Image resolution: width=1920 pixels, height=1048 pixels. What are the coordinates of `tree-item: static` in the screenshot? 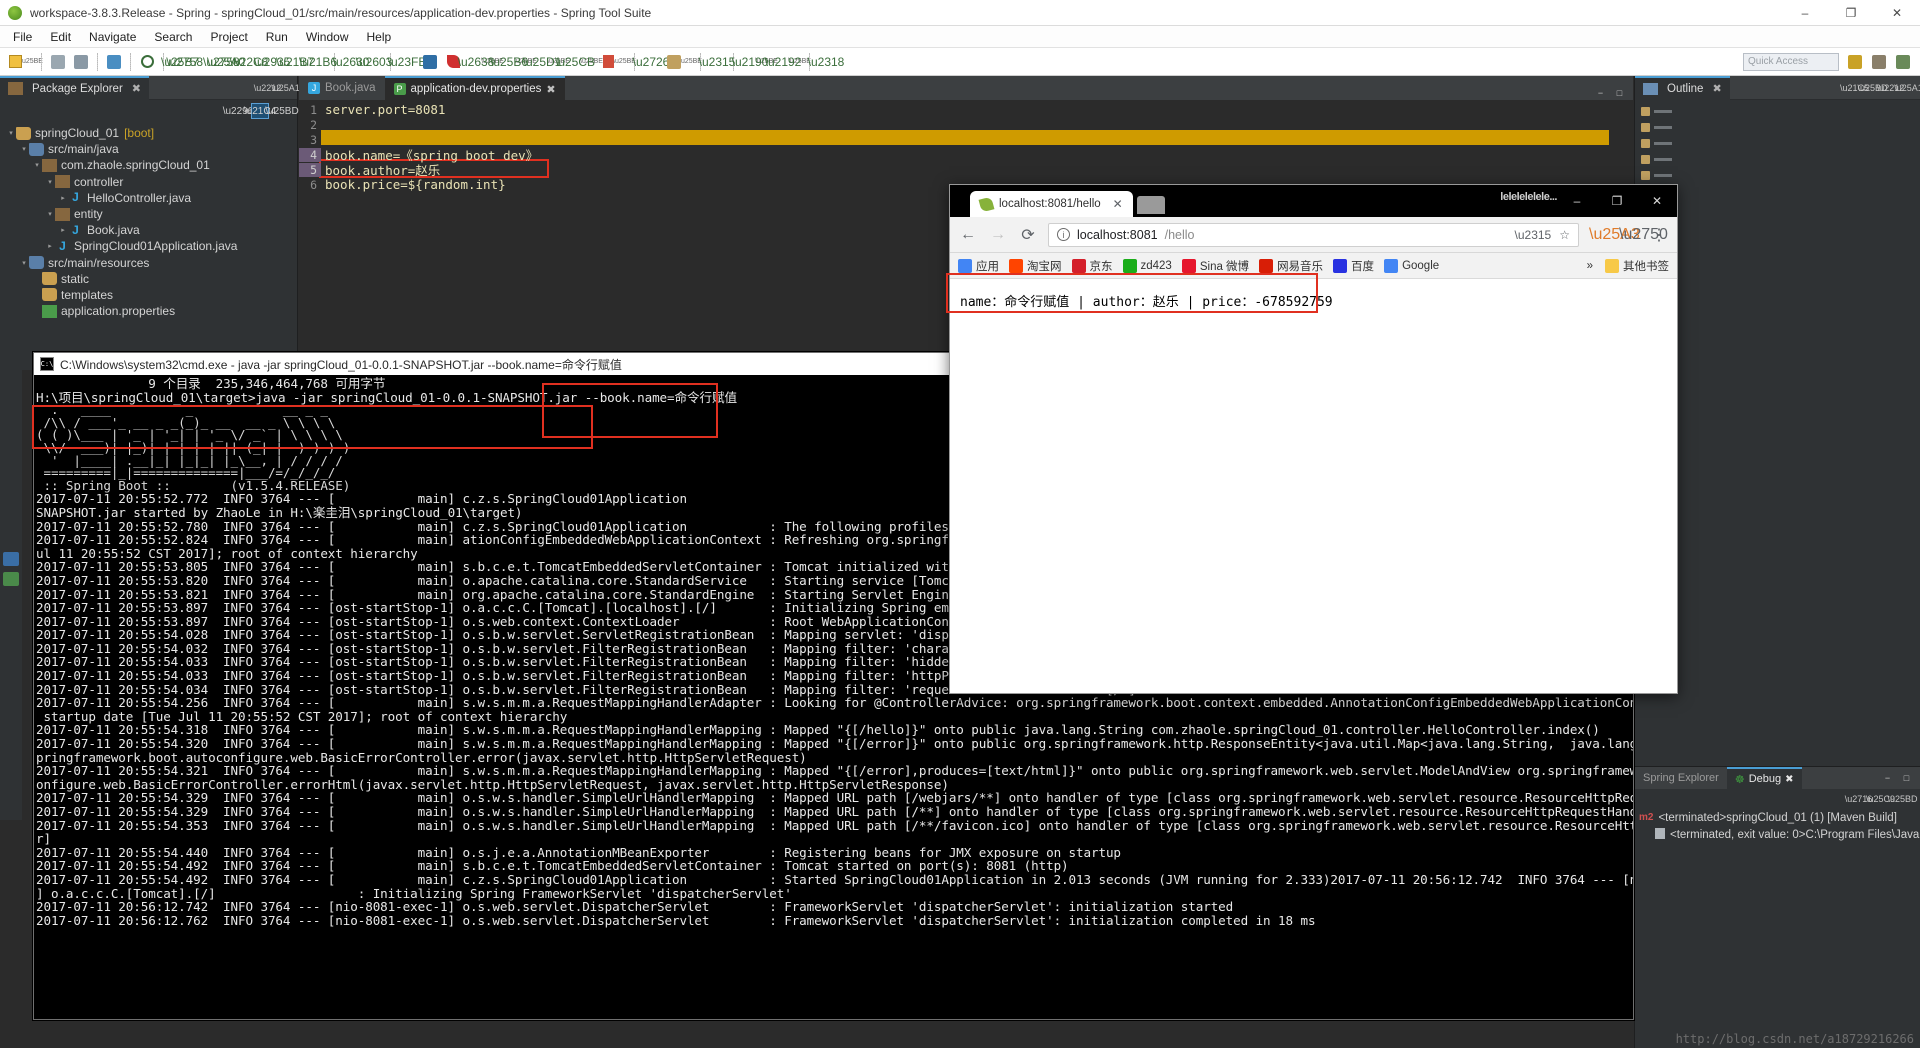 It's located at (148, 279).